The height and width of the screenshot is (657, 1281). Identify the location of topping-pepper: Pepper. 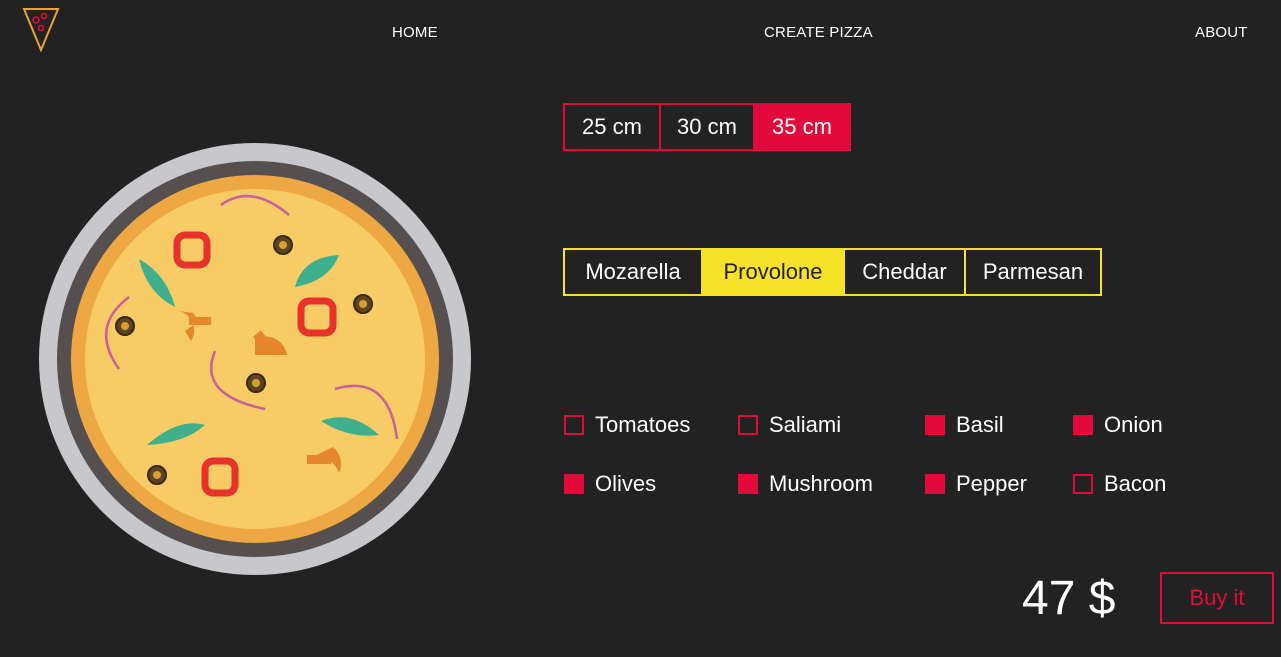
(976, 484).